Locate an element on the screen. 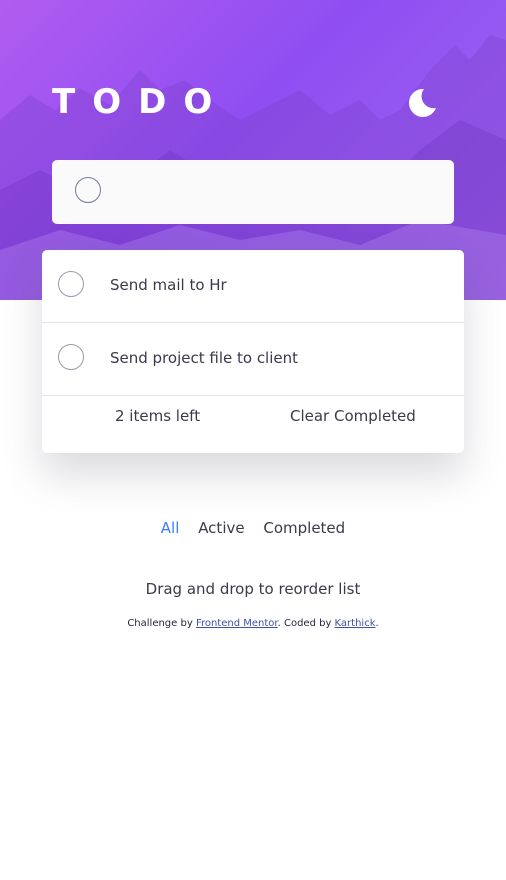 The width and height of the screenshot is (506, 880). frontend-mentor-link: Frontend Mentor is located at coordinates (237, 623).